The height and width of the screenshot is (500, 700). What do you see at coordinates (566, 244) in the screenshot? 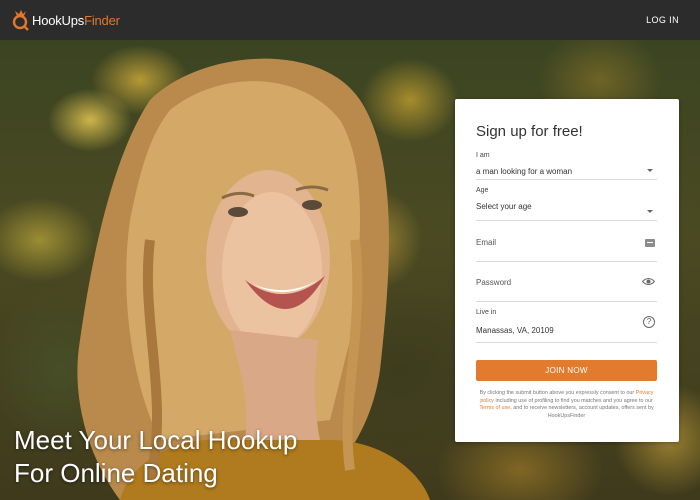
I see `email-field: Email` at bounding box center [566, 244].